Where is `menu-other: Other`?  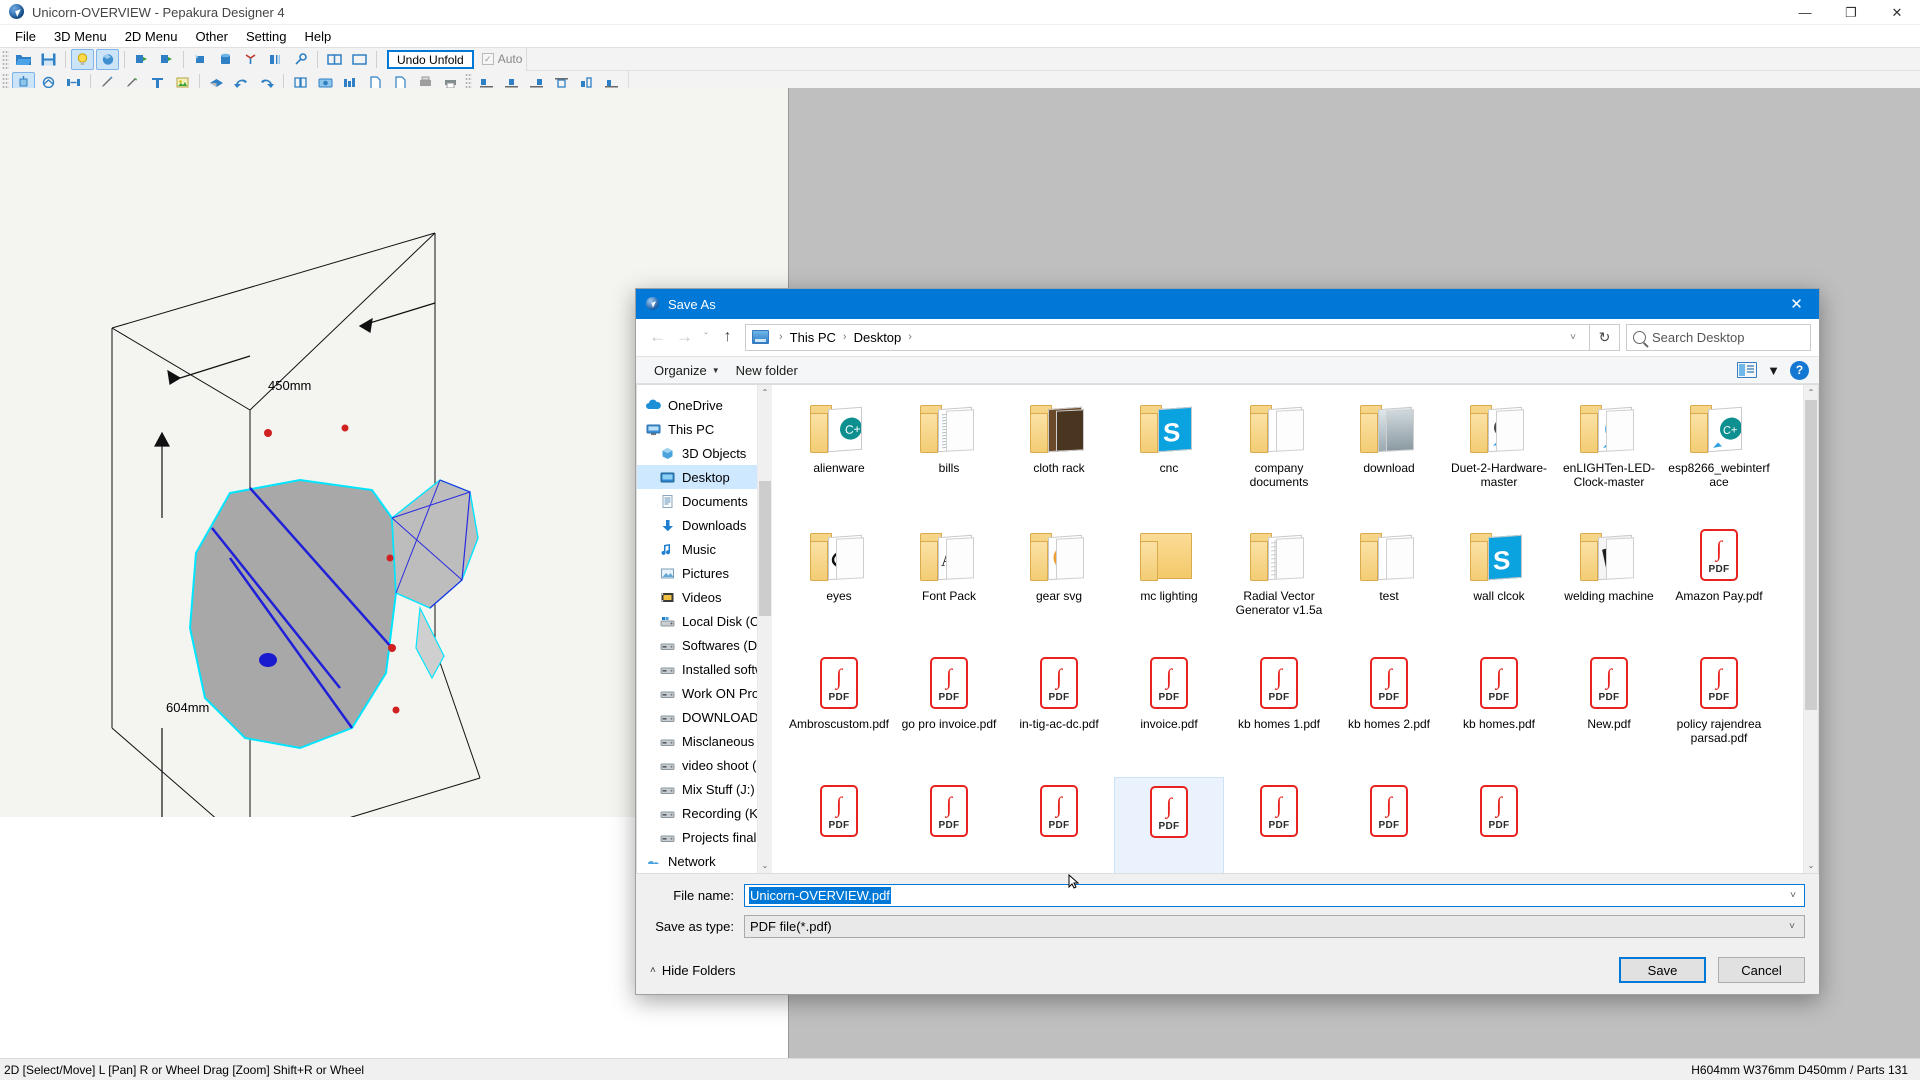
menu-other: Other is located at coordinates (211, 36).